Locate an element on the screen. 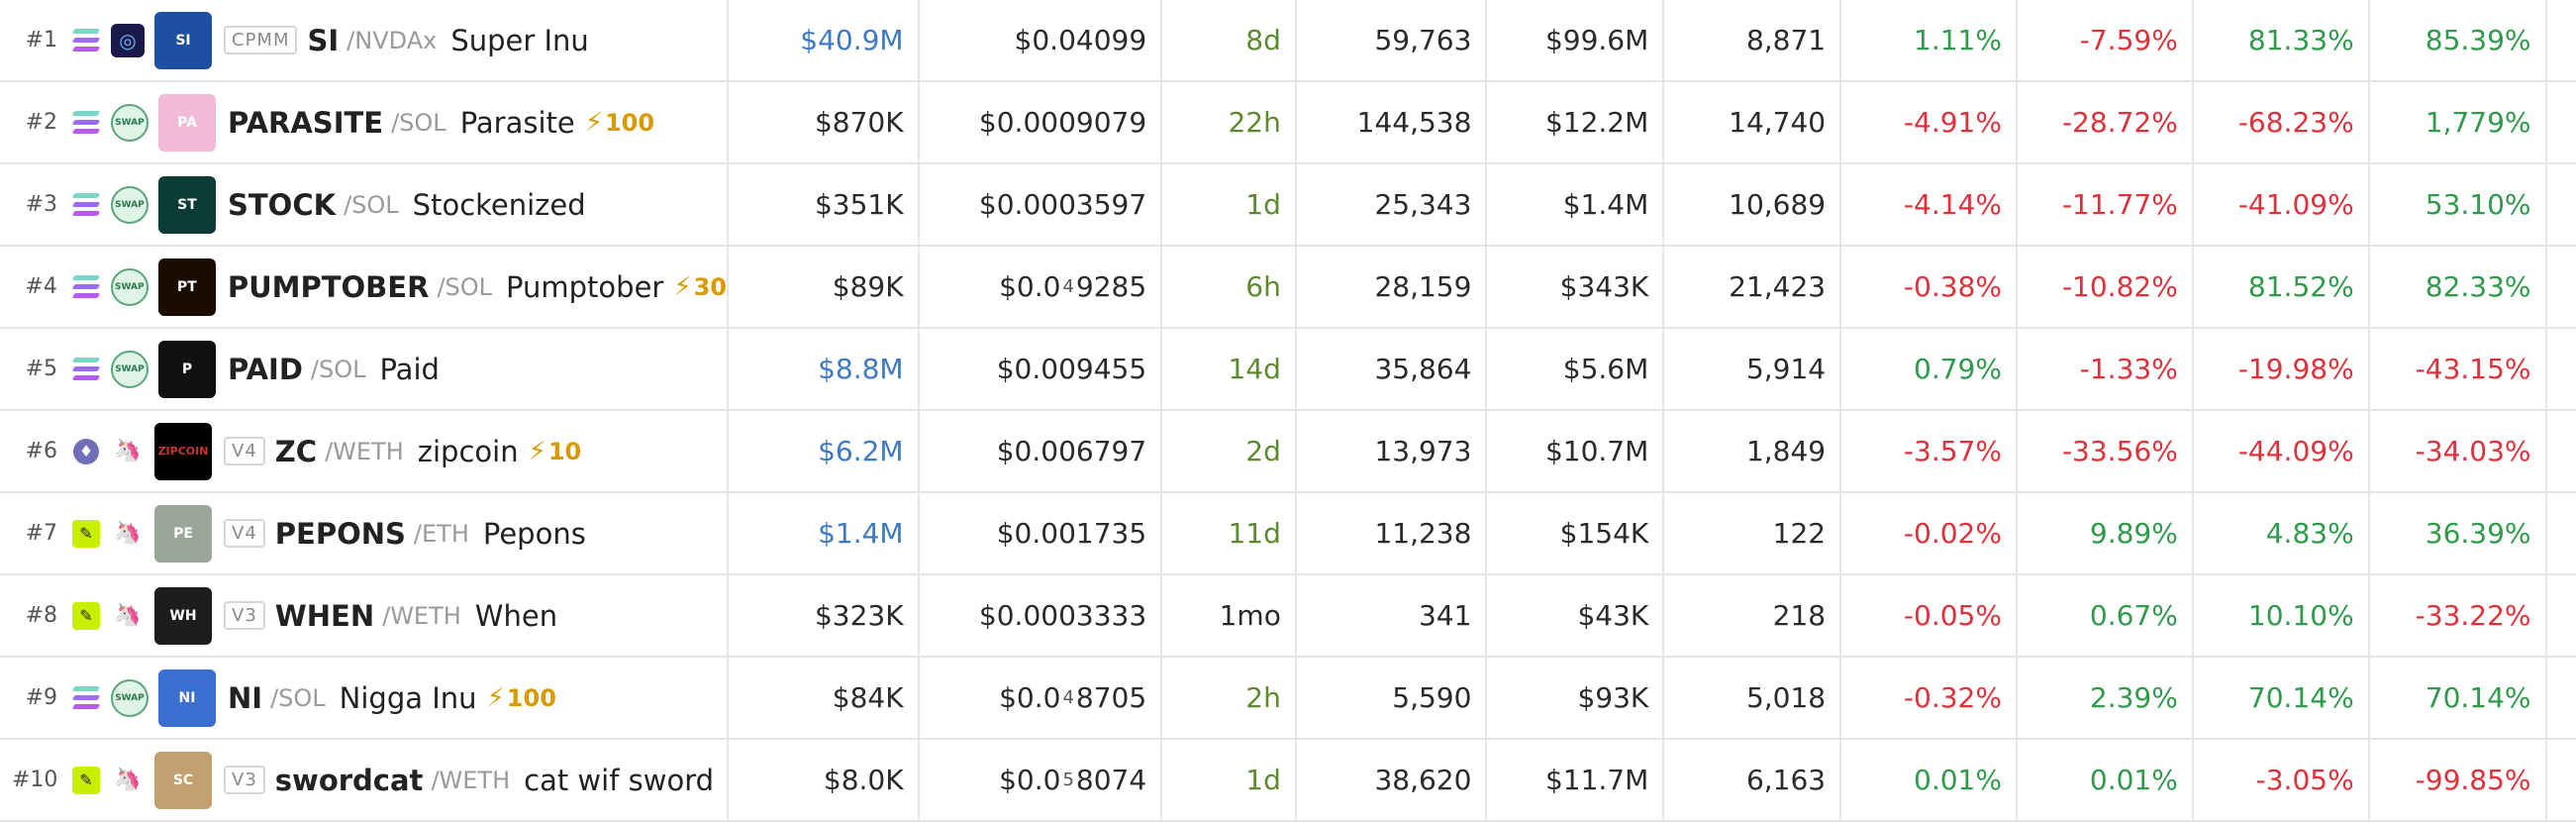 This screenshot has height=822, width=2576. change-6h-cell: -68.23% is located at coordinates (2282, 122).